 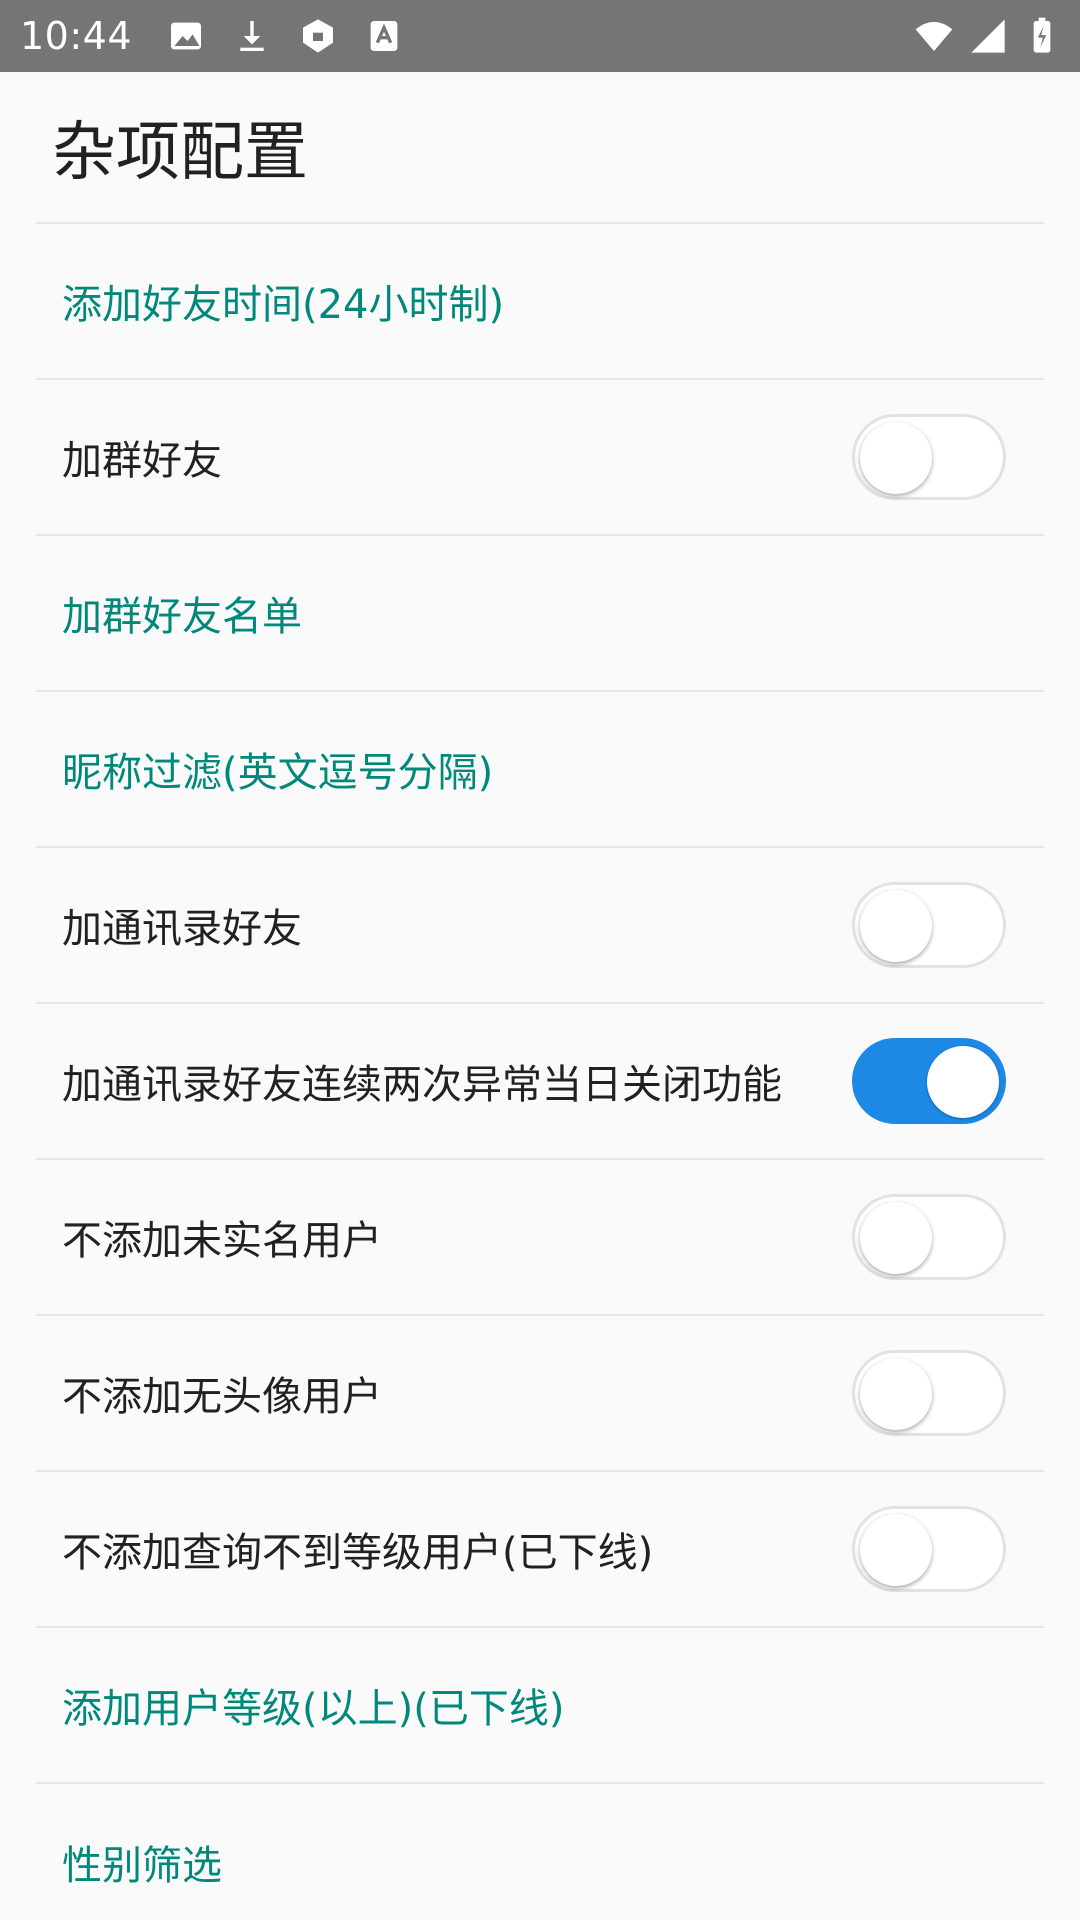 I want to click on status-bar: 10:44, so click(x=540, y=36).